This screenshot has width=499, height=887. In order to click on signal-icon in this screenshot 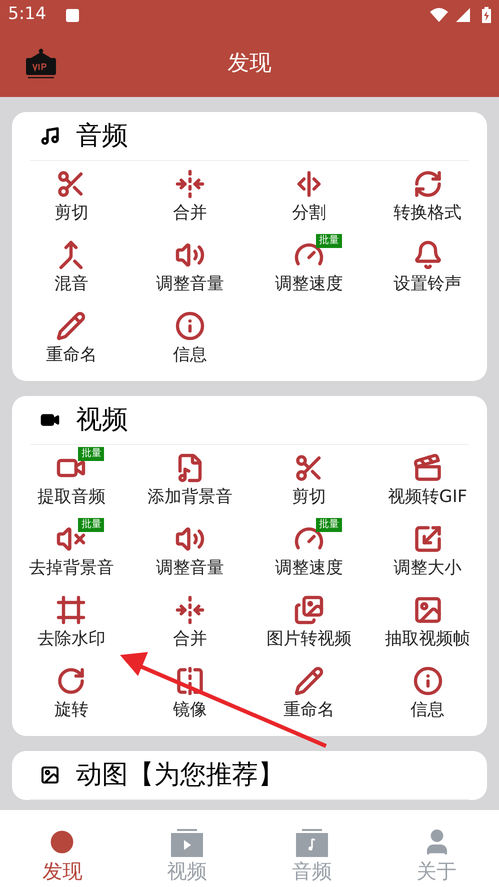, I will do `click(463, 15)`.